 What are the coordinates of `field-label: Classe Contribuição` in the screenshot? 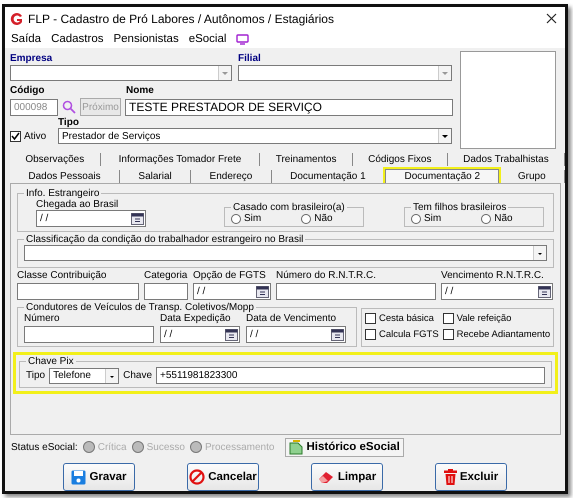 It's located at (62, 276).